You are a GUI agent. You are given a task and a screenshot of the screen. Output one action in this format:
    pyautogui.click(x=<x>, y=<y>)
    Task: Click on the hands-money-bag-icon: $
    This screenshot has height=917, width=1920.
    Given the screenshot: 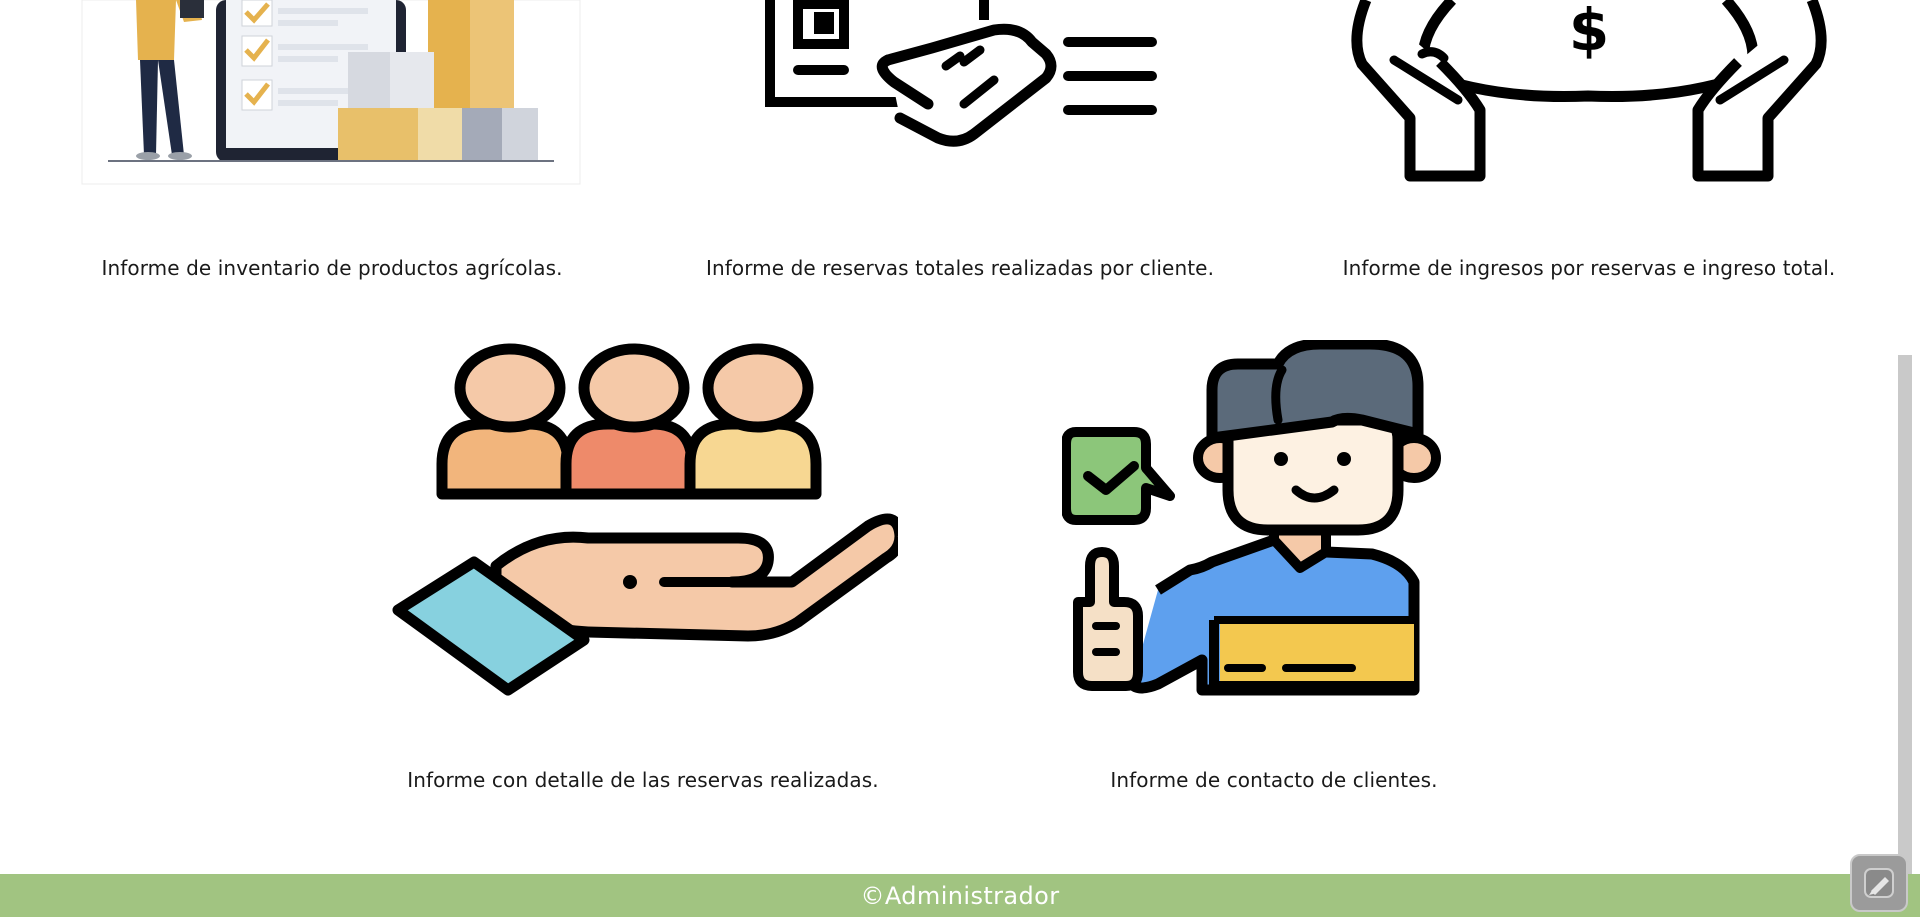 What is the action you would take?
    pyautogui.click(x=1589, y=91)
    